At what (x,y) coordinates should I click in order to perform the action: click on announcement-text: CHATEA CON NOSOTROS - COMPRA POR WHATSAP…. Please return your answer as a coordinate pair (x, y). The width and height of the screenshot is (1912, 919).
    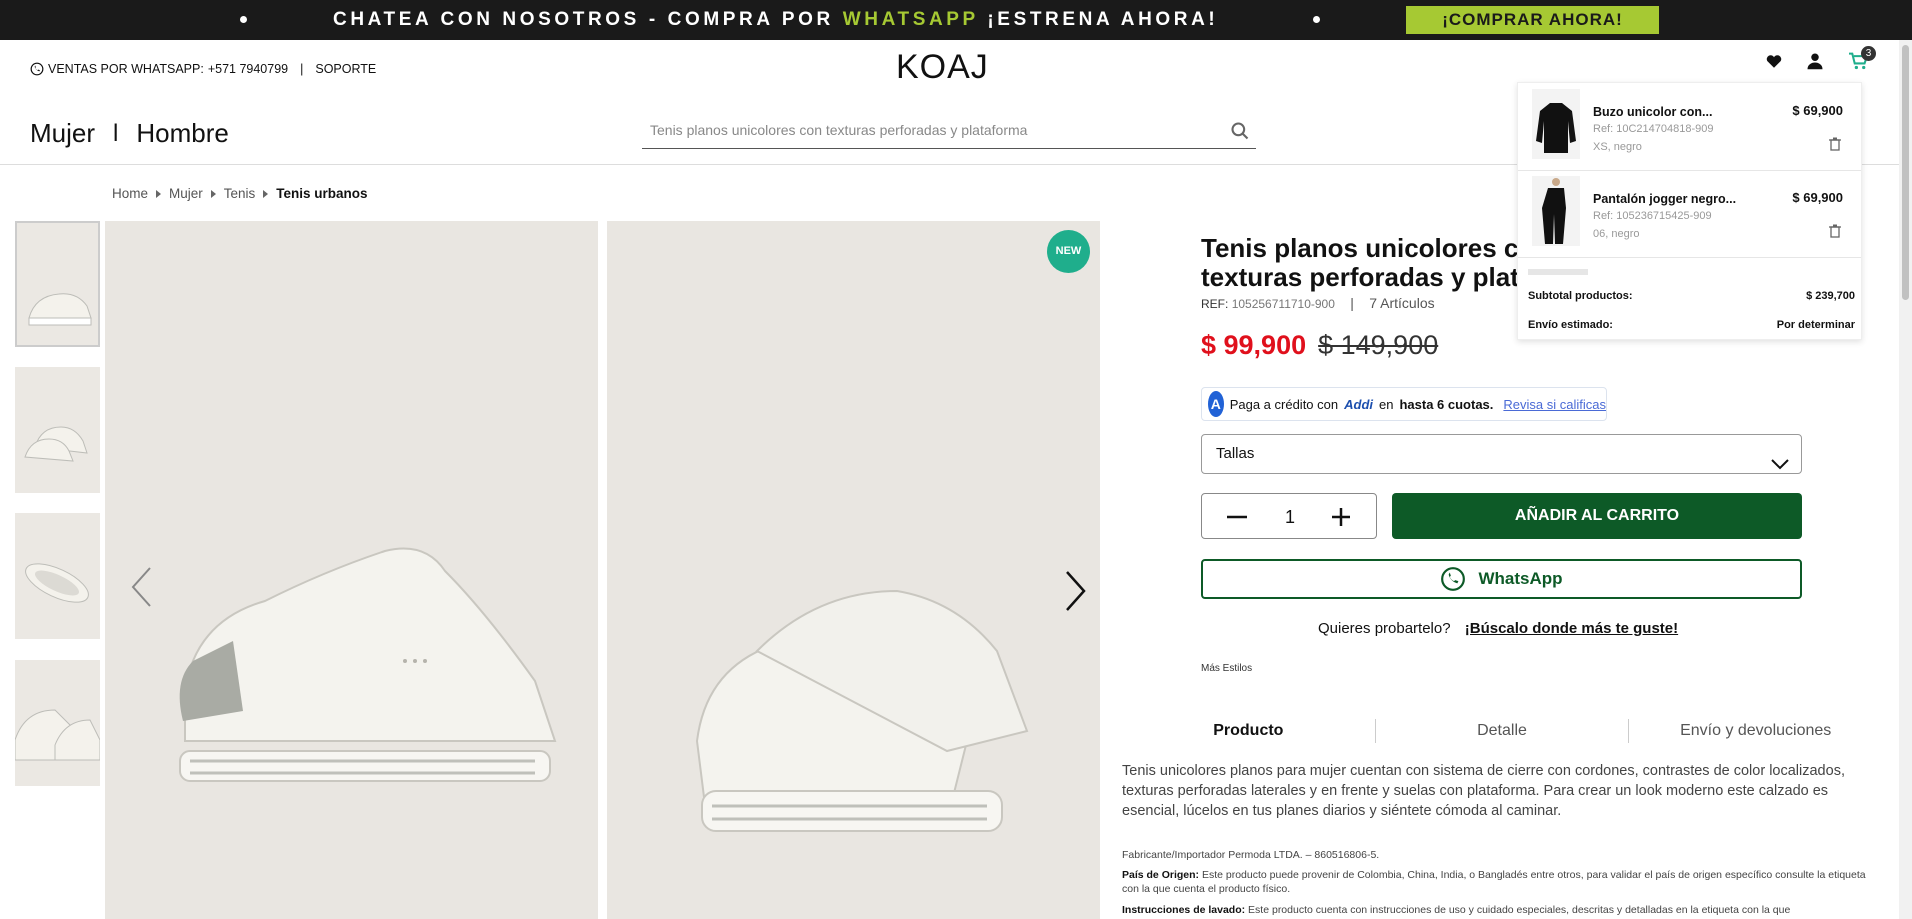
    Looking at the image, I should click on (775, 20).